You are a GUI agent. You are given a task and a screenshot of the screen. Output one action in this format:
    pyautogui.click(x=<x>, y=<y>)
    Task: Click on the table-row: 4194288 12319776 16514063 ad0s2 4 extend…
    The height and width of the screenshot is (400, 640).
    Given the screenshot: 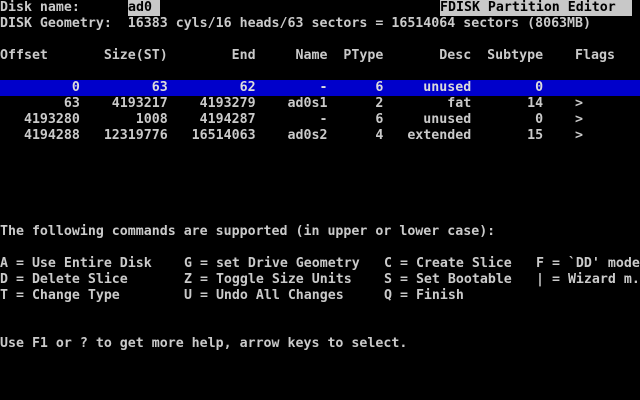 What is the action you would take?
    pyautogui.click(x=320, y=136)
    